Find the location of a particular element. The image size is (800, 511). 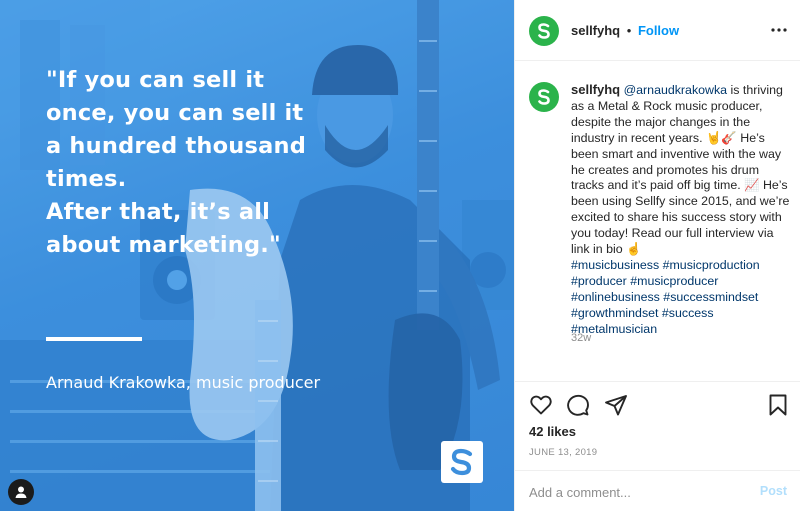

user-icon is located at coordinates (21, 492).